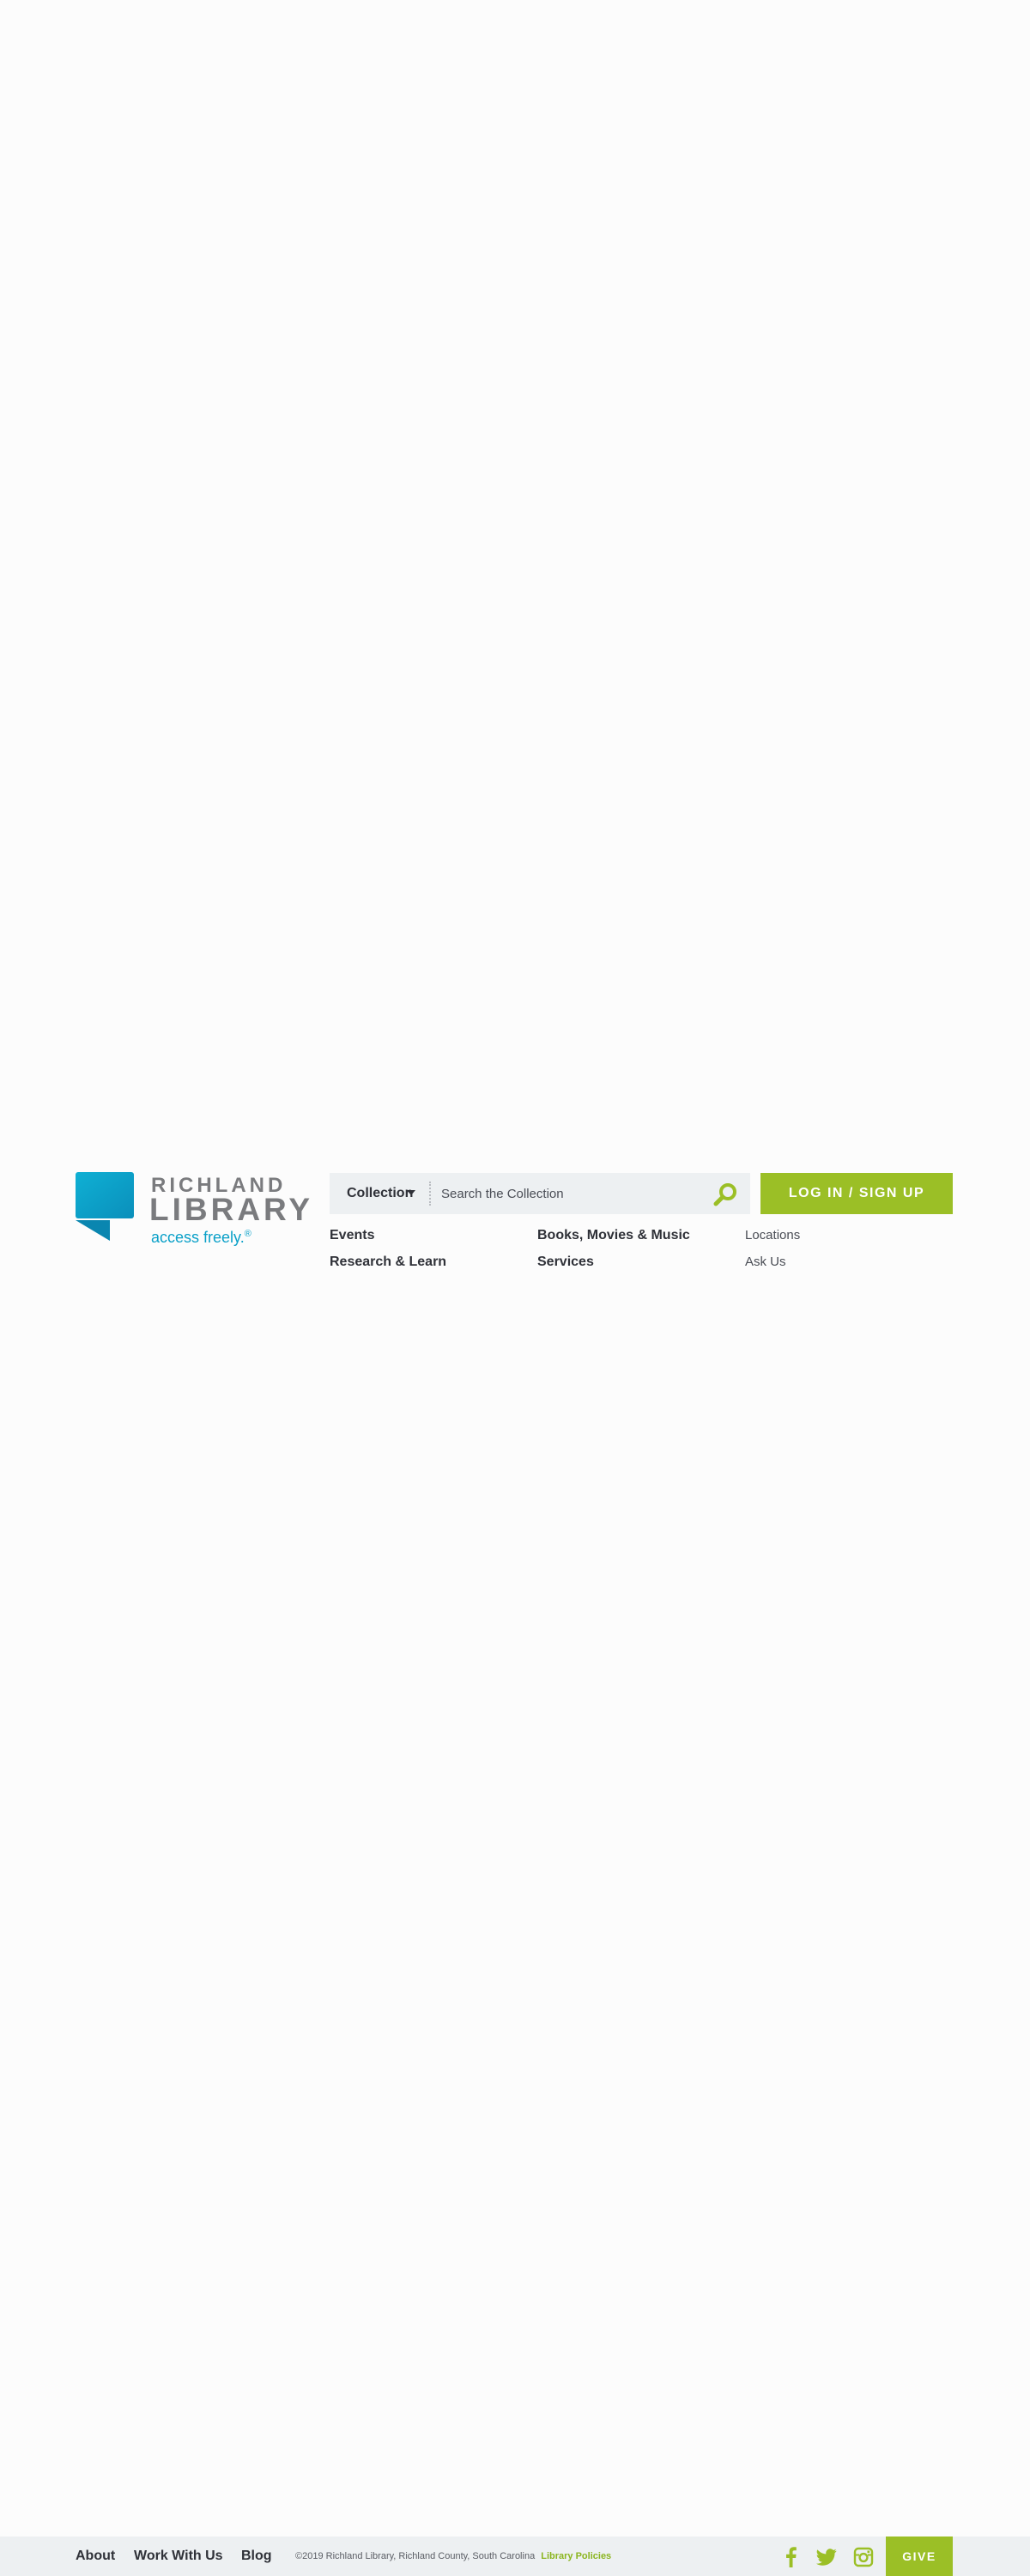 The image size is (1030, 2576). I want to click on search-input, so click(570, 1193).